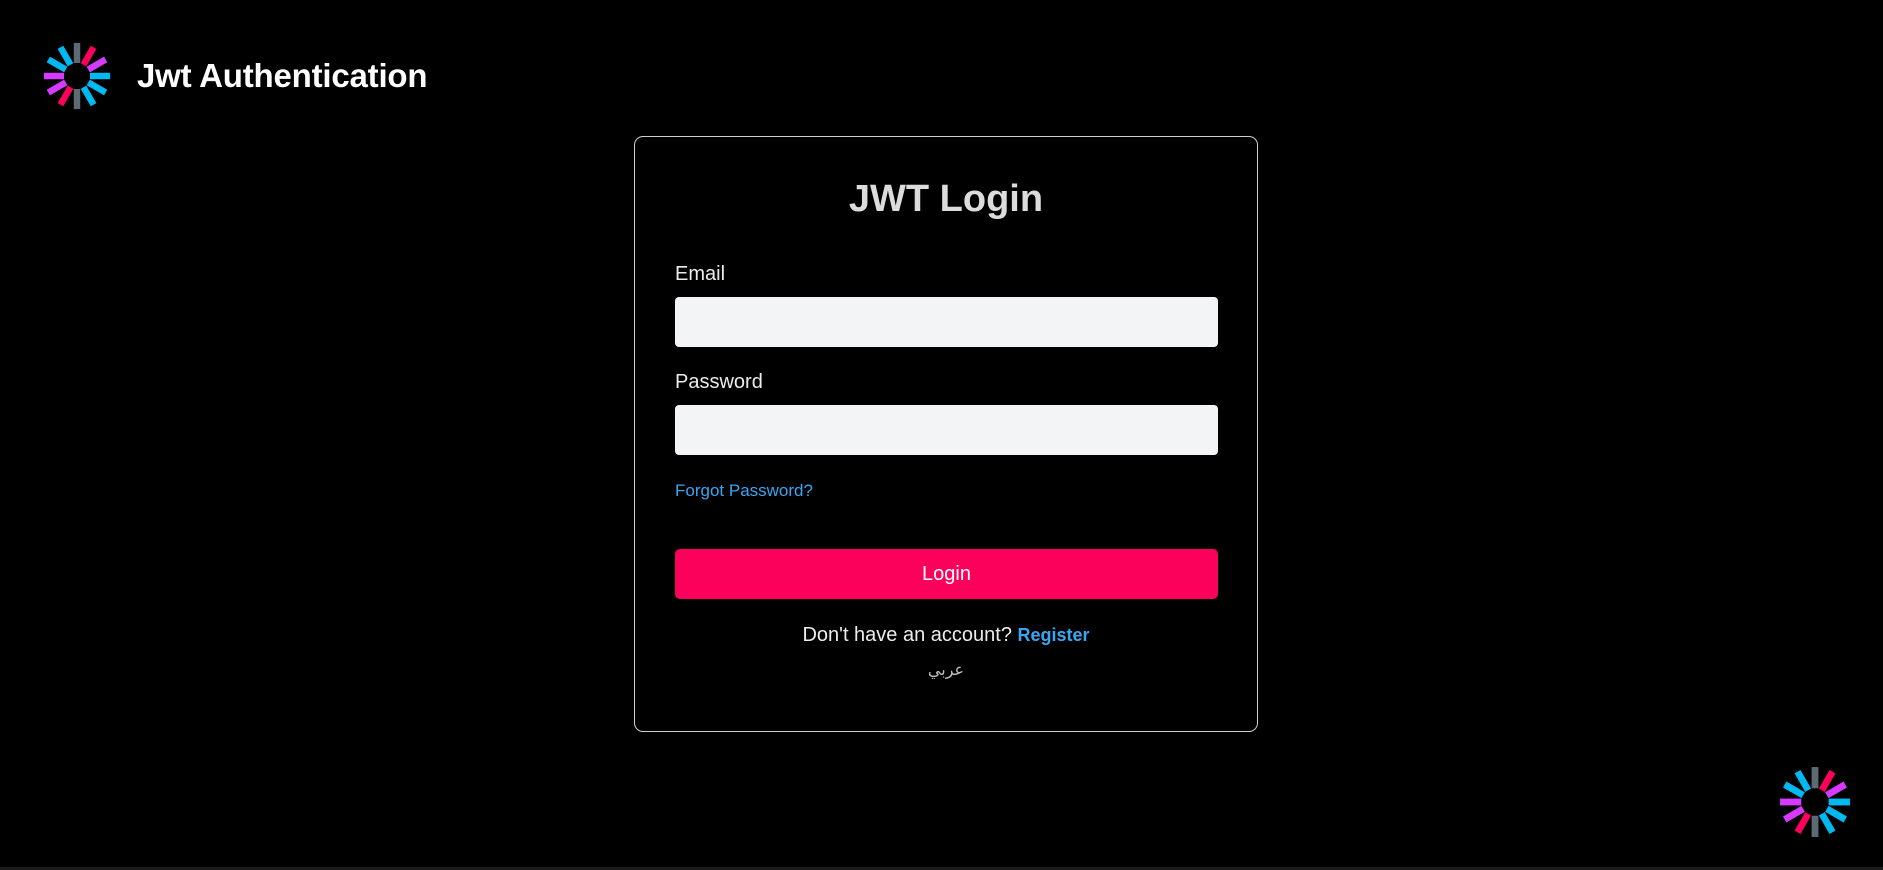 This screenshot has width=1883, height=870. I want to click on brand-home-link: Jwt Authentication, so click(232, 76).